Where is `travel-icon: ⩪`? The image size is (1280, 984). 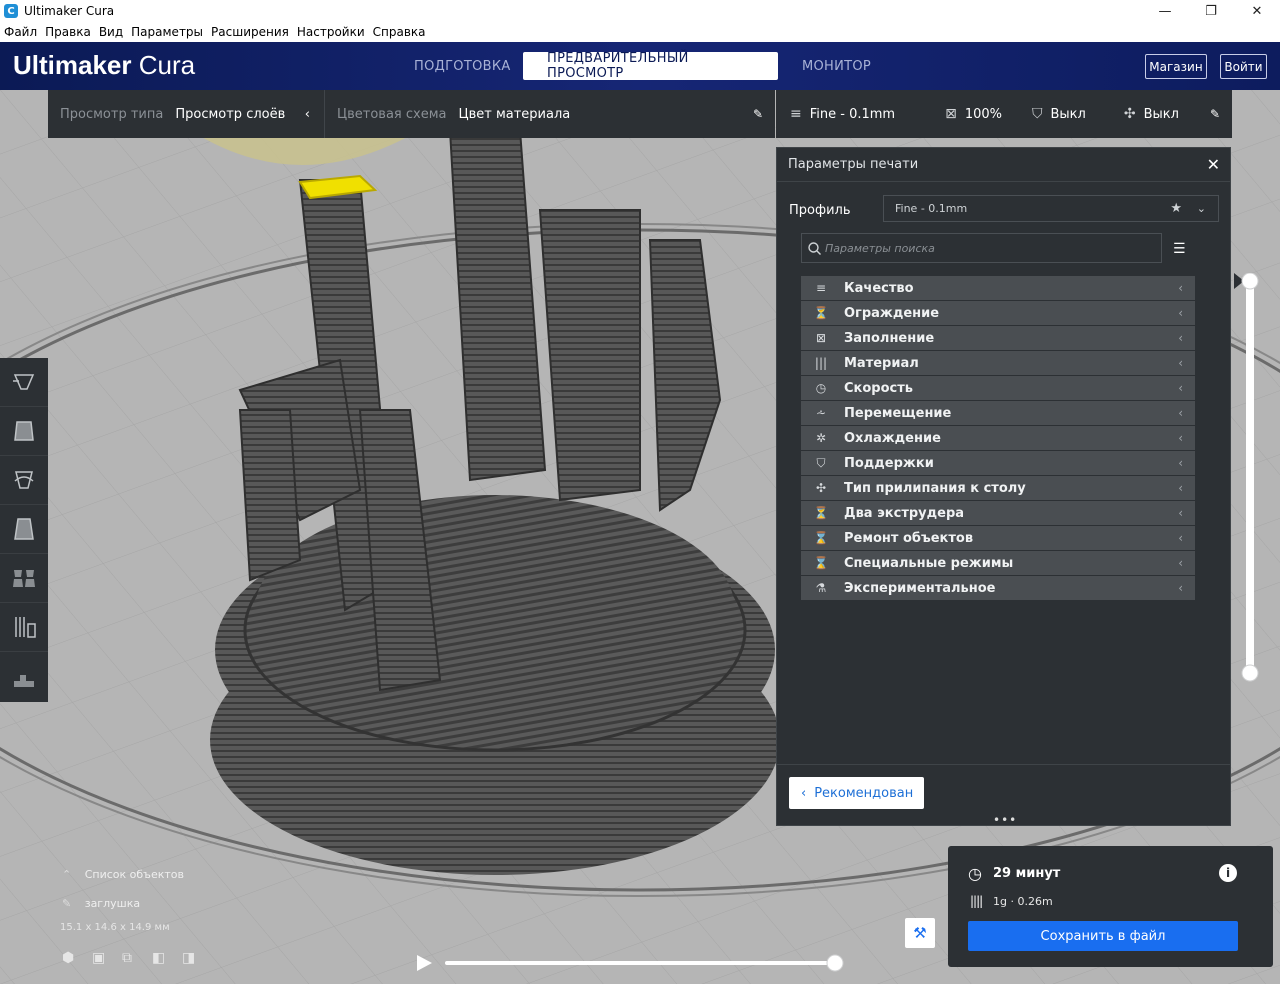 travel-icon: ⩪ is located at coordinates (821, 413).